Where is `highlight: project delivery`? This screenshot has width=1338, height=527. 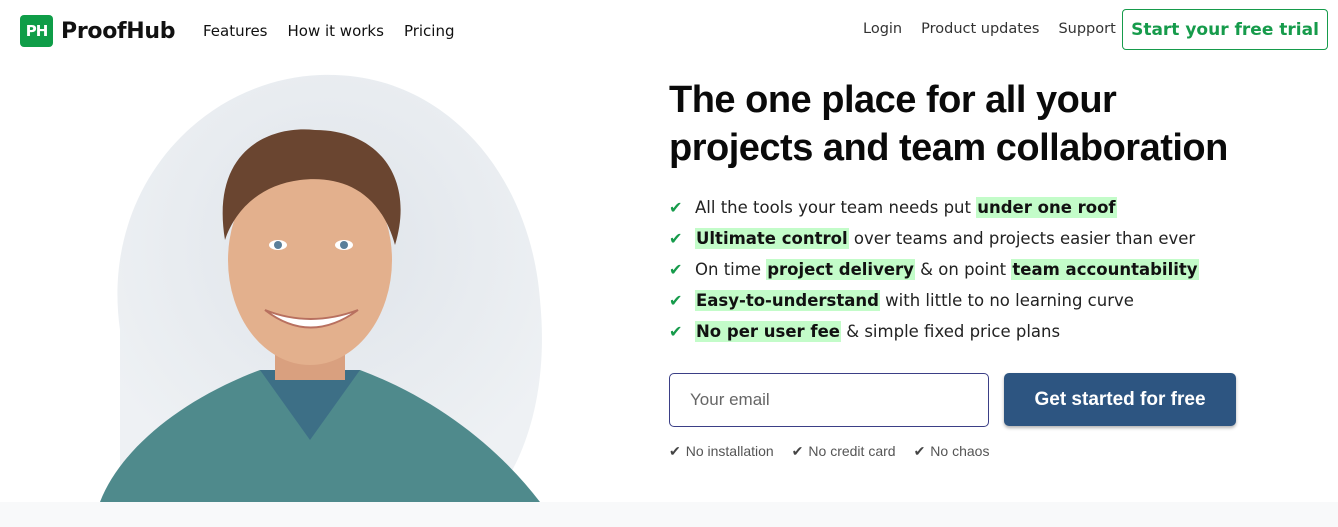 highlight: project delivery is located at coordinates (840, 269).